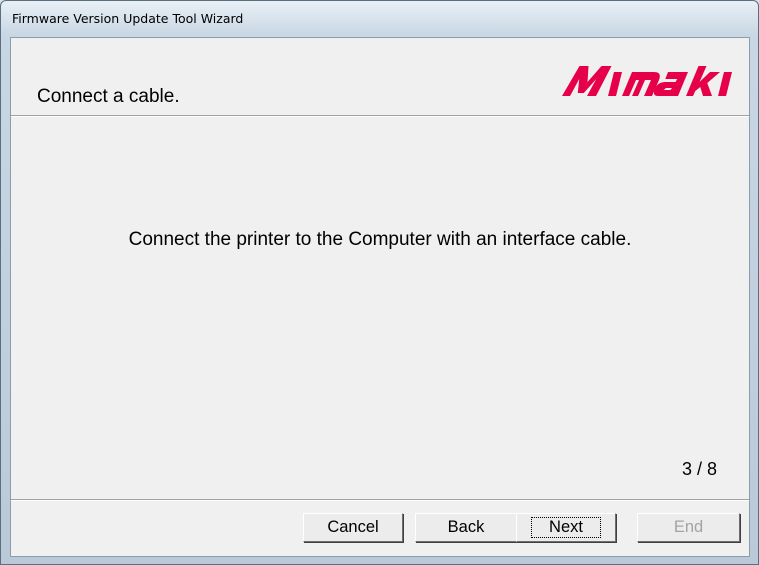 The height and width of the screenshot is (565, 759). What do you see at coordinates (688, 527) in the screenshot?
I see `end-button: End` at bounding box center [688, 527].